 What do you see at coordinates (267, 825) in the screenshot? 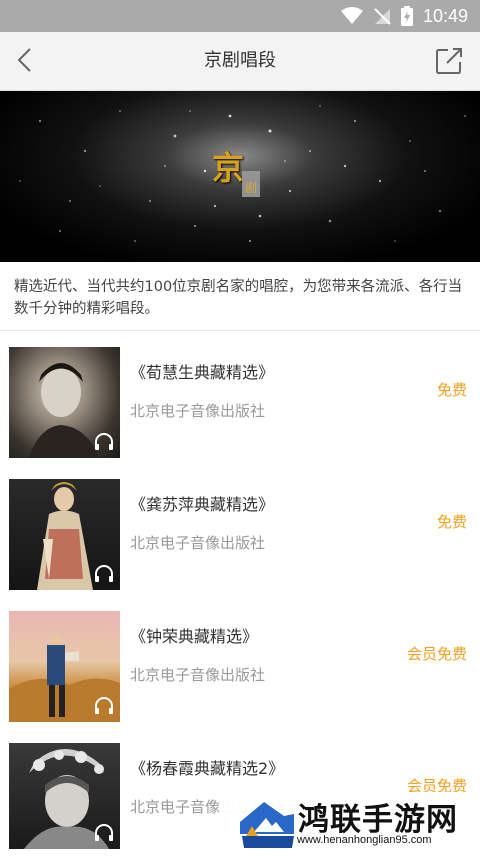
I see `watermark-logo` at bounding box center [267, 825].